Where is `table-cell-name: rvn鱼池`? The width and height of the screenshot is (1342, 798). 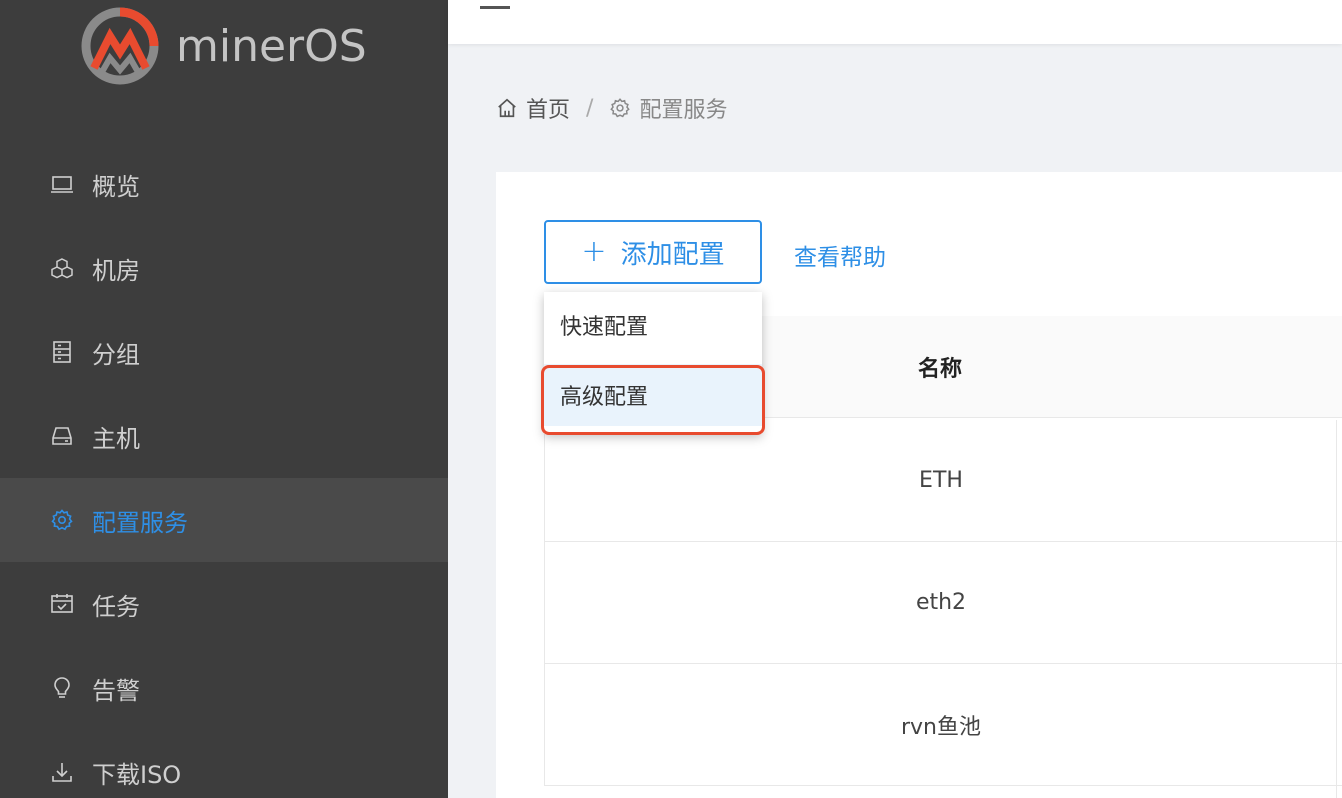 table-cell-name: rvn鱼池 is located at coordinates (940, 727).